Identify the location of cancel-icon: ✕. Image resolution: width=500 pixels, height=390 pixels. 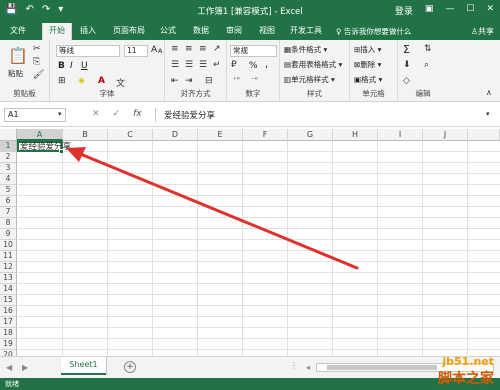
(96, 114).